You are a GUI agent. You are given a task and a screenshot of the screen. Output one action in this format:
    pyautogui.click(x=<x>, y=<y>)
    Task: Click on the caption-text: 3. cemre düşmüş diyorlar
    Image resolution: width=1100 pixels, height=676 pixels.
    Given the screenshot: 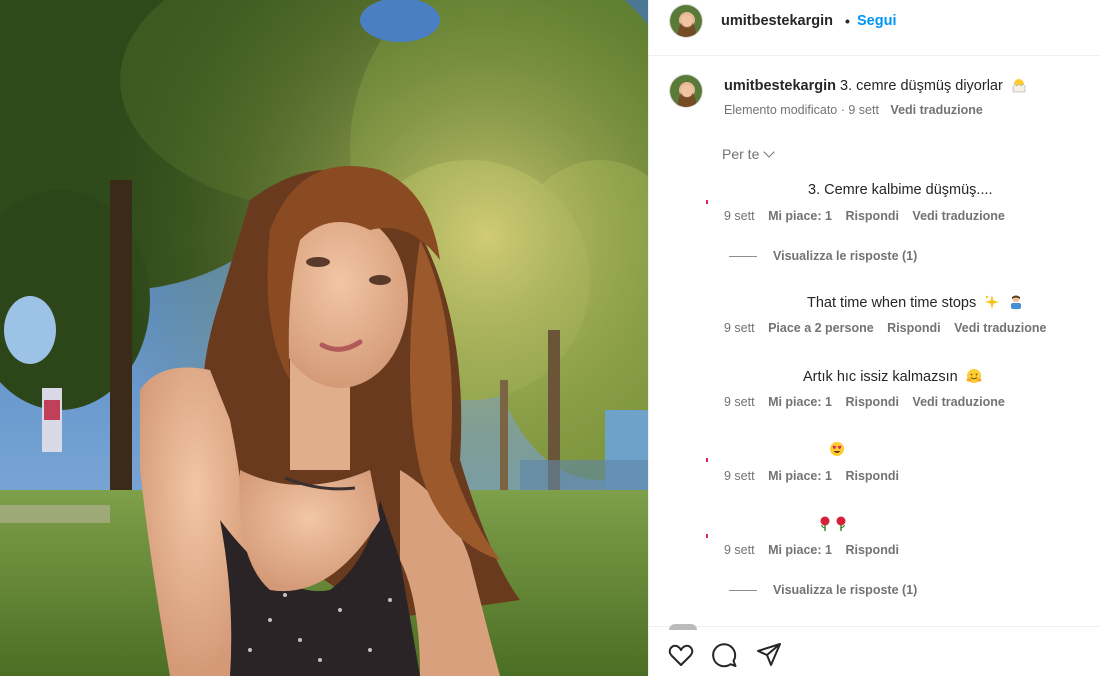 What is the action you would take?
    pyautogui.click(x=921, y=86)
    